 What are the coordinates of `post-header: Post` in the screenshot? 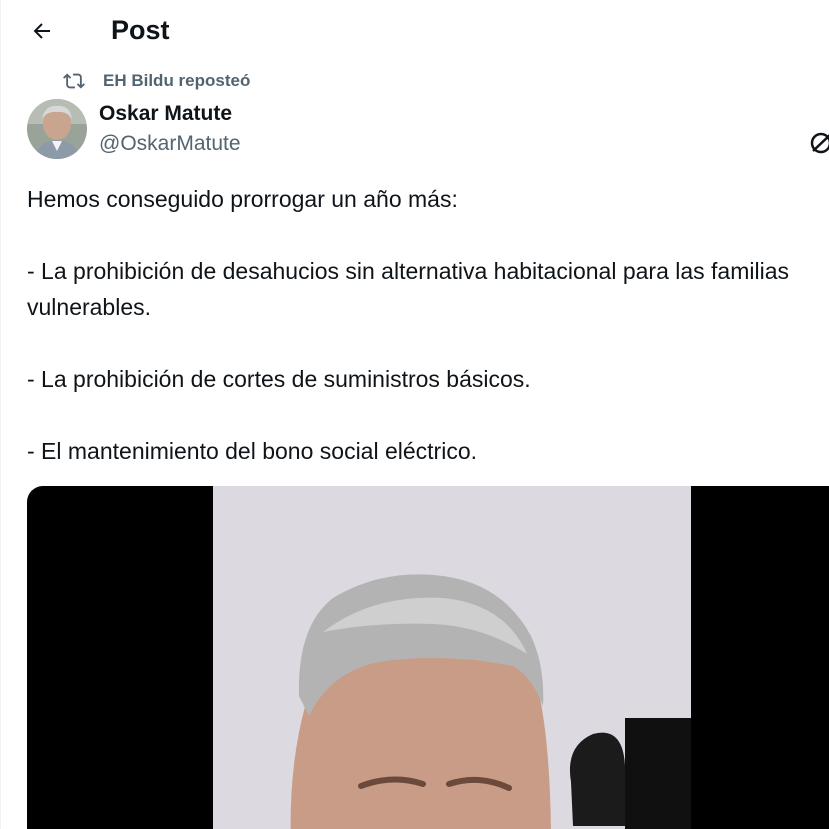 It's located at (415, 31).